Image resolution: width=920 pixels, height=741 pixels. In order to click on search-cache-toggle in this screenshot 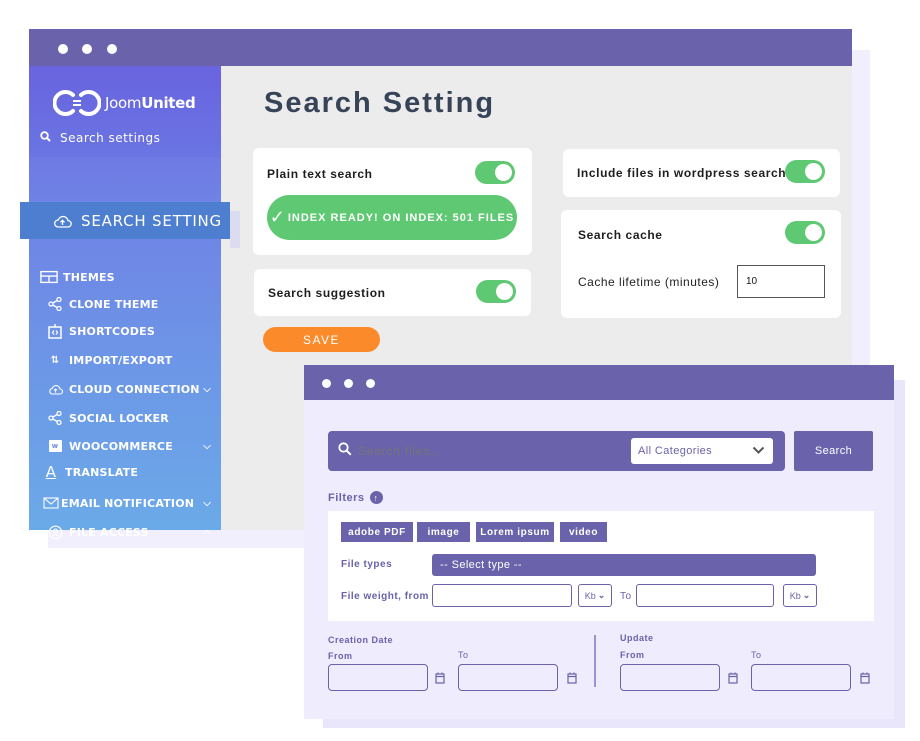, I will do `click(805, 232)`.